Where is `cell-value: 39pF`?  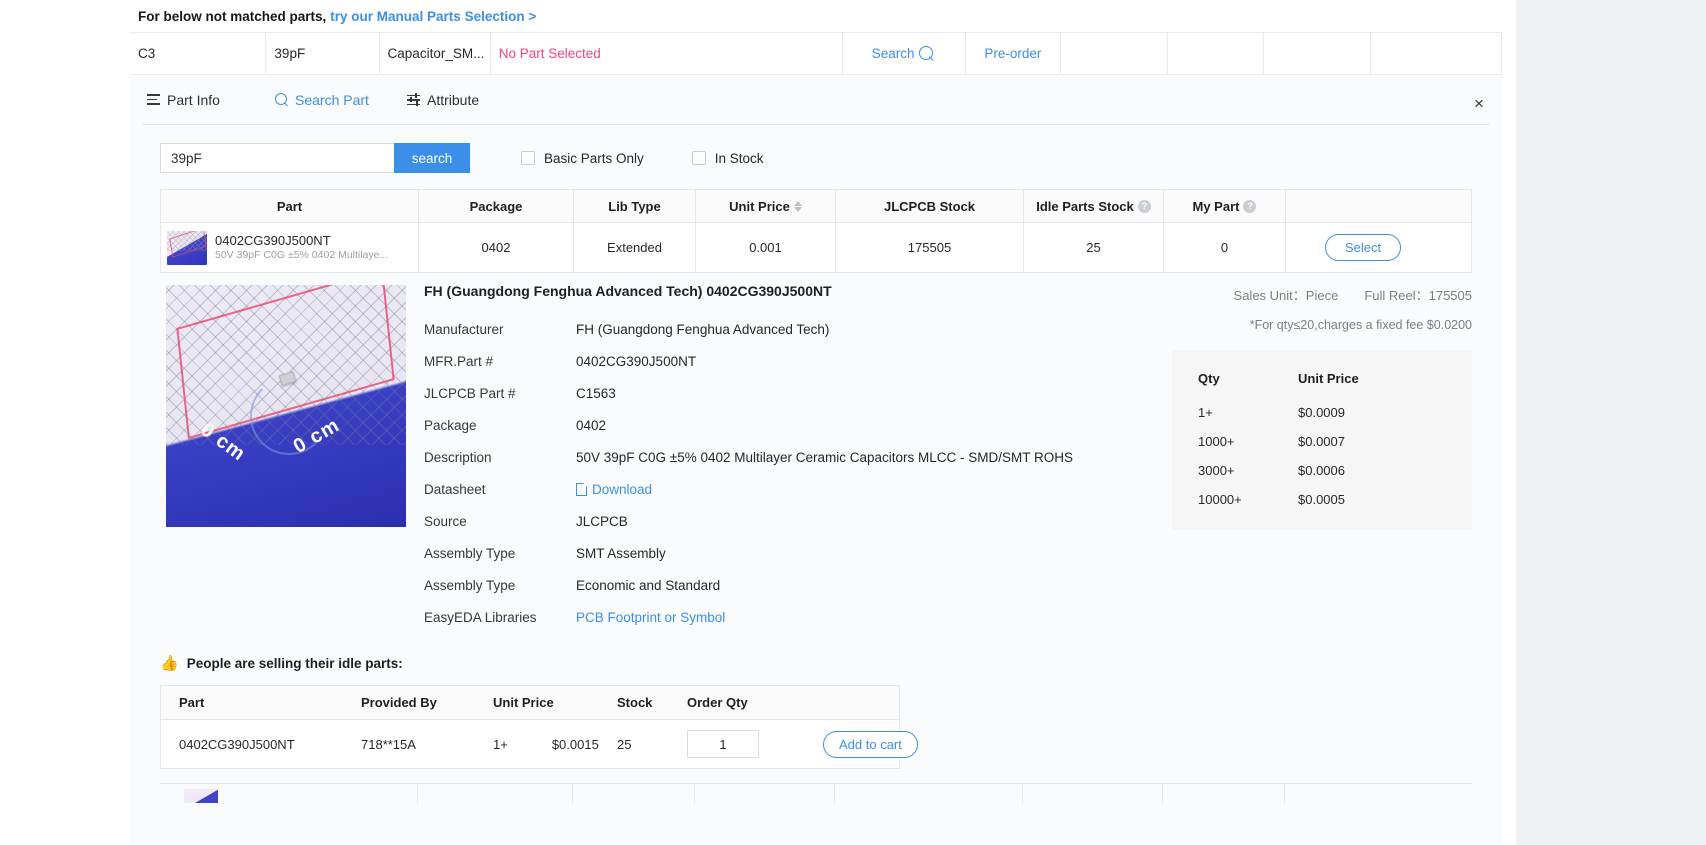 cell-value: 39pF is located at coordinates (323, 53).